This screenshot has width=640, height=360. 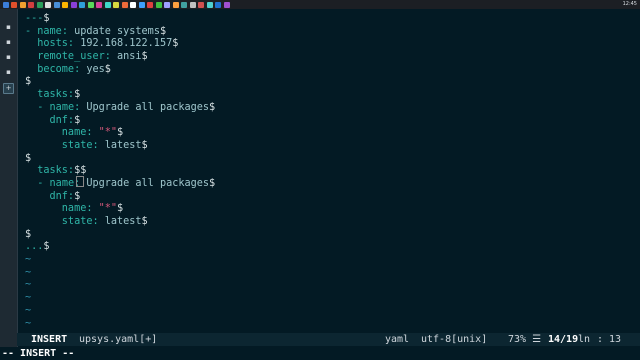 I want to click on dock-files-icon: ▪, so click(x=8, y=42).